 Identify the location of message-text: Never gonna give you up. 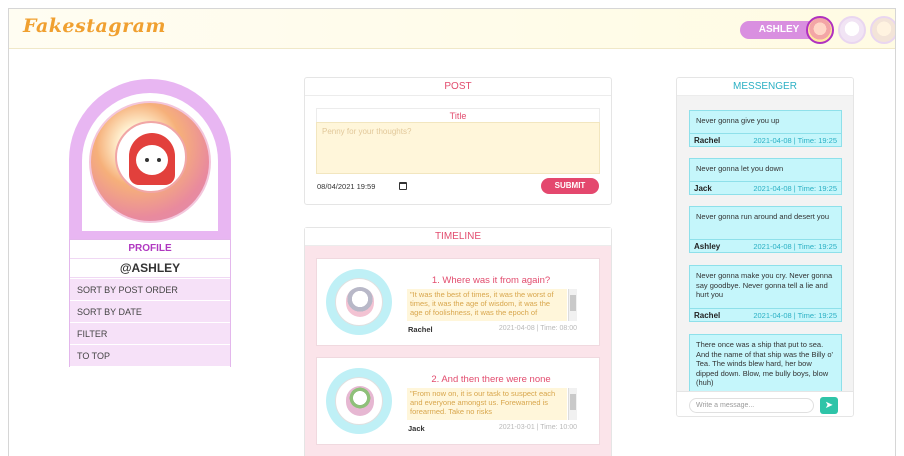
(738, 120).